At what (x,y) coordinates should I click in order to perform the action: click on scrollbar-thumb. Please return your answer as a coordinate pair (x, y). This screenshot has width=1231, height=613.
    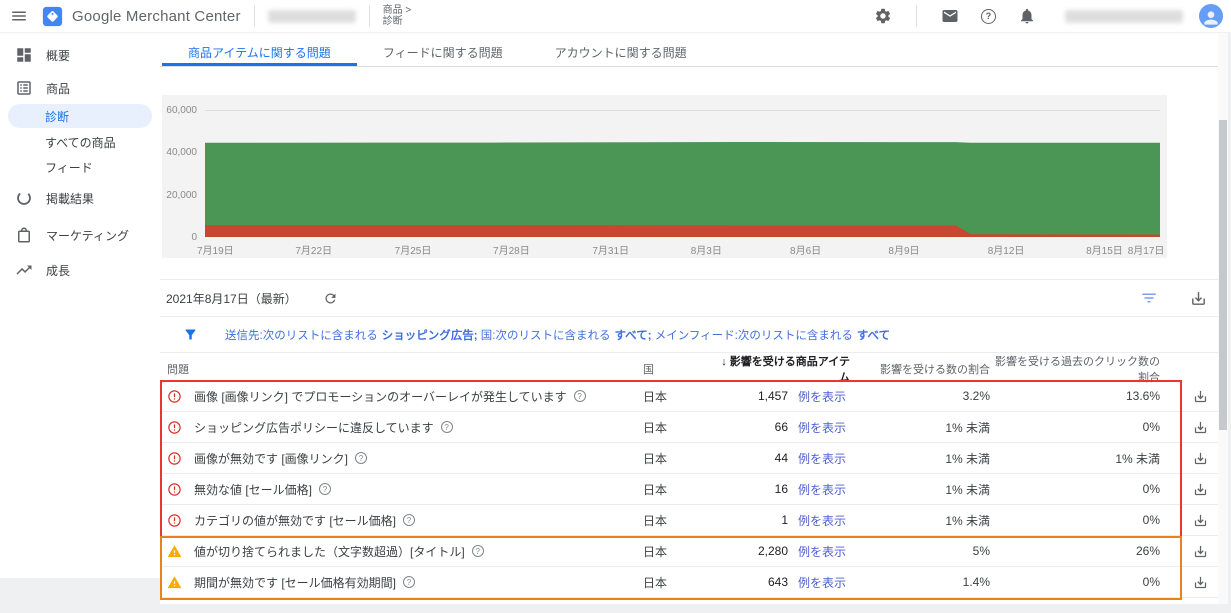
    Looking at the image, I should click on (1223, 275).